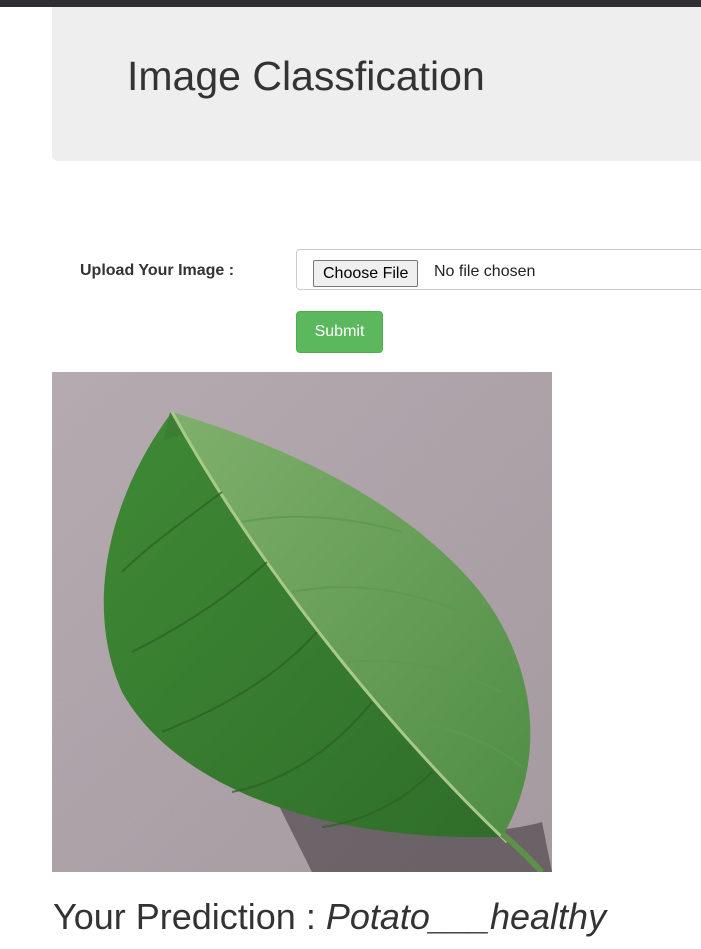 This screenshot has height=949, width=701. What do you see at coordinates (350, 3) in the screenshot?
I see `window-top-bar` at bounding box center [350, 3].